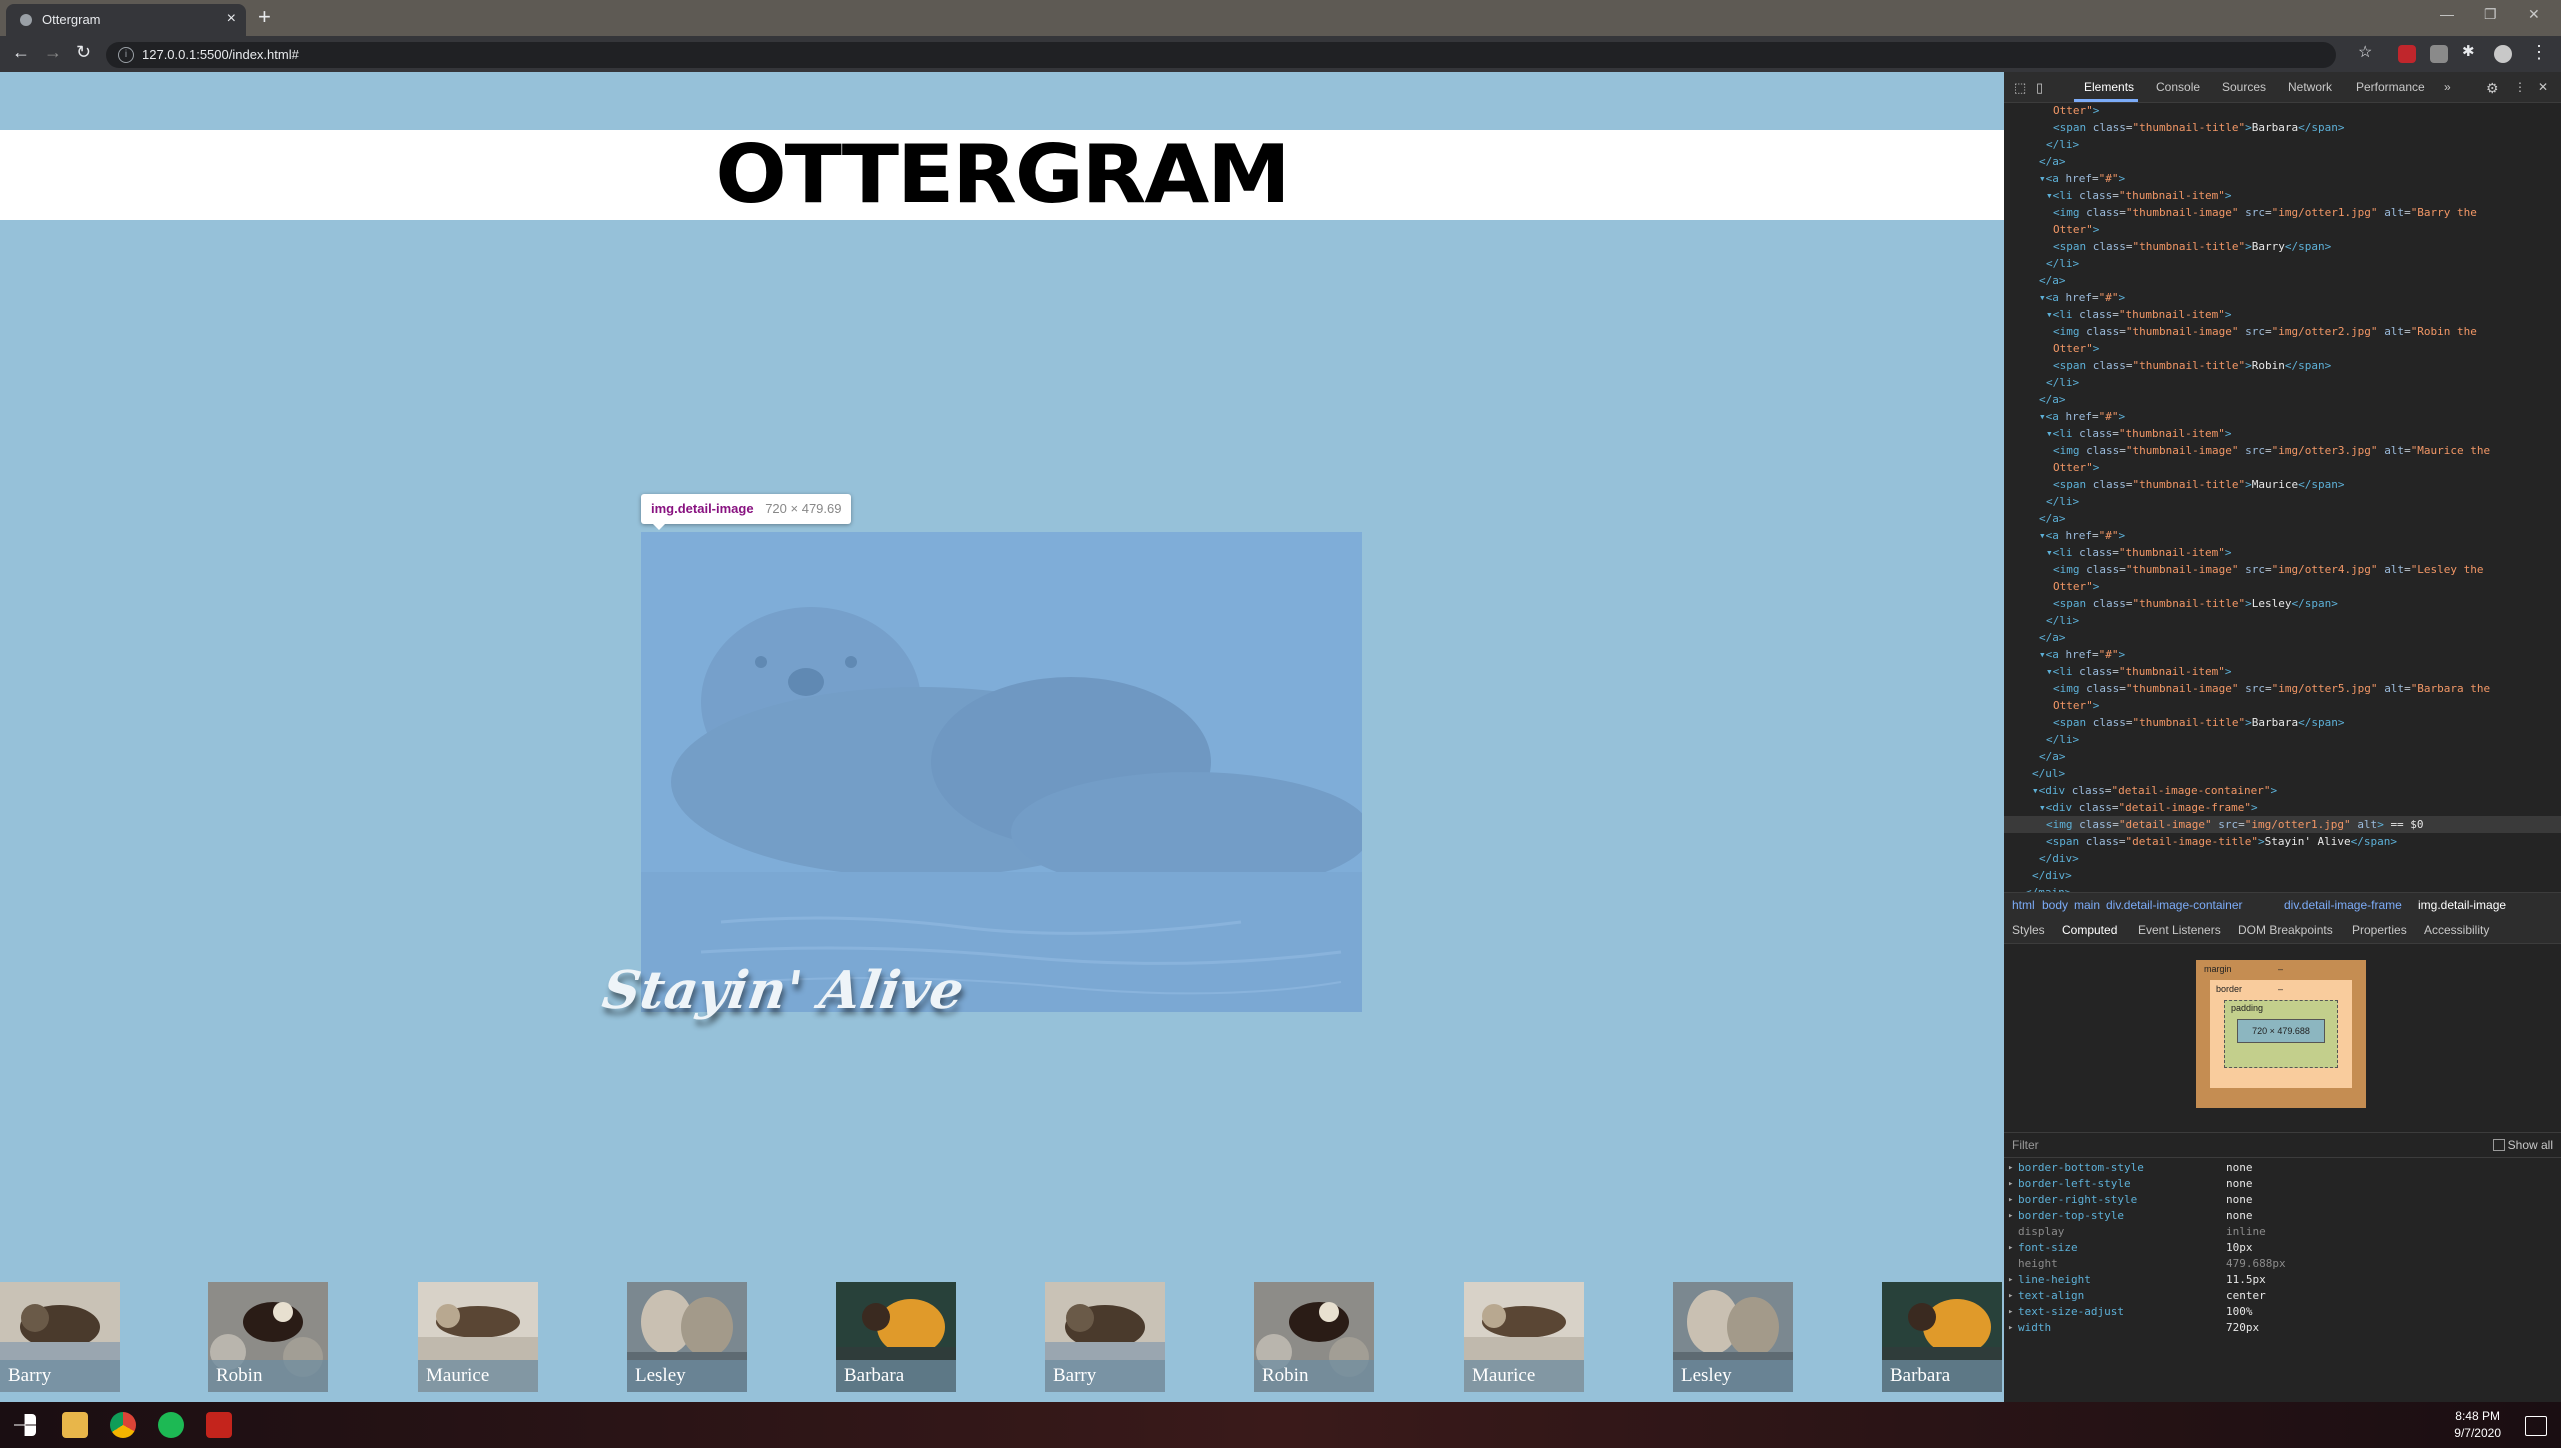  What do you see at coordinates (2462, 905) in the screenshot?
I see `breadcrumb-item: img.detail-image` at bounding box center [2462, 905].